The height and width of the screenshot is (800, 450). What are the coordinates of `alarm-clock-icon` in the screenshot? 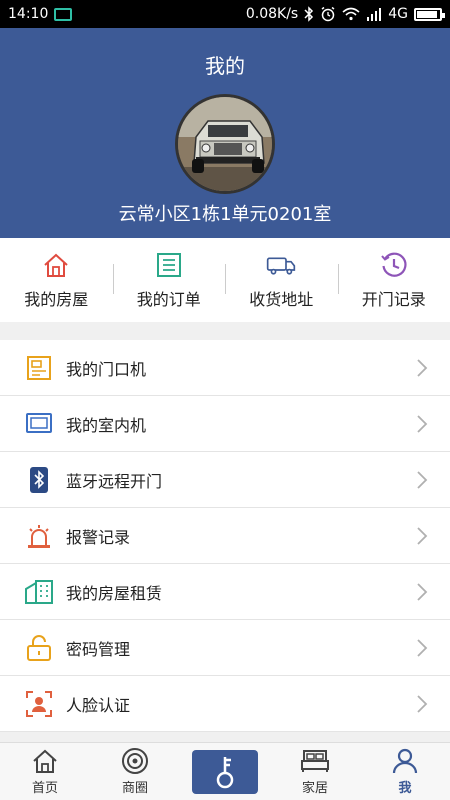 It's located at (328, 14).